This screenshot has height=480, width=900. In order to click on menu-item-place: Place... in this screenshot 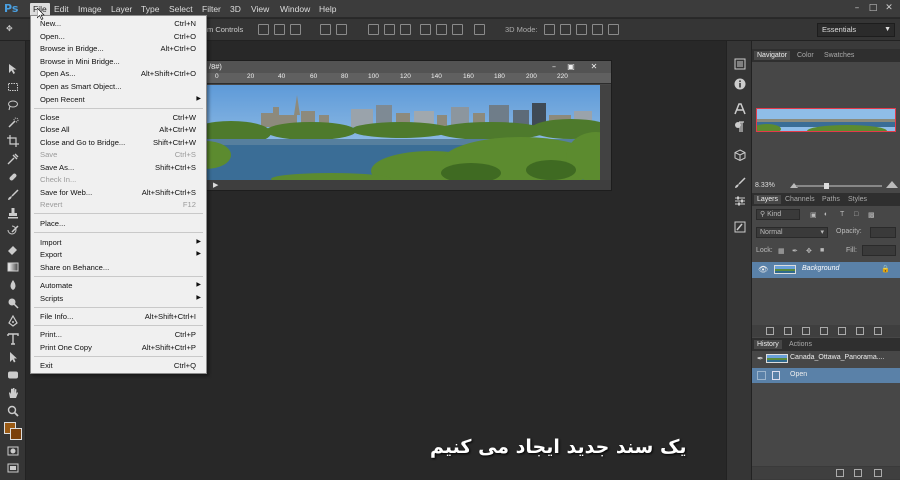, I will do `click(118, 224)`.